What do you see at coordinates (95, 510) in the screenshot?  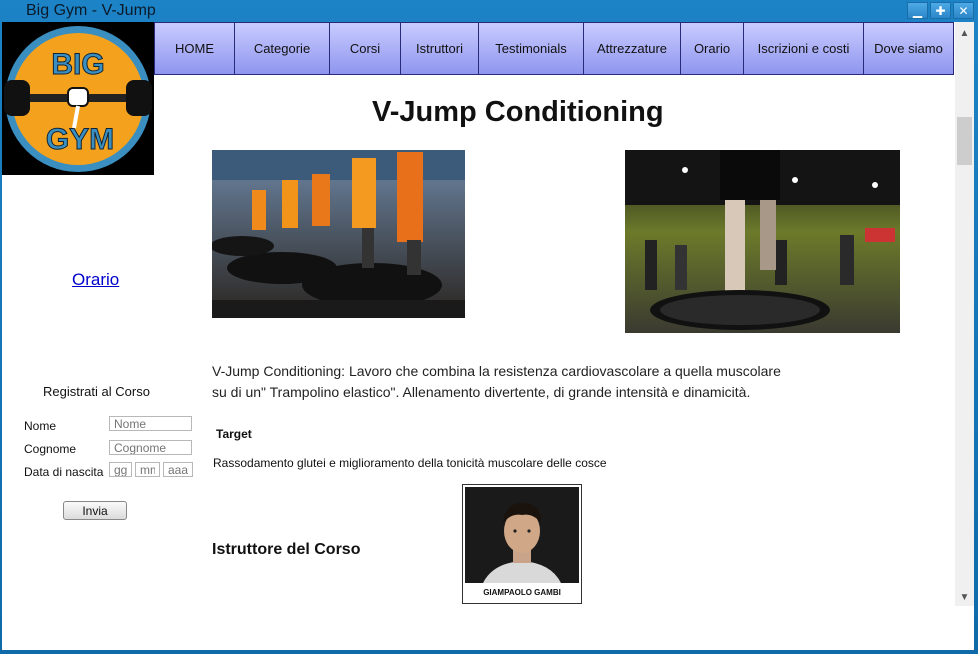 I see `submit-button: Invia` at bounding box center [95, 510].